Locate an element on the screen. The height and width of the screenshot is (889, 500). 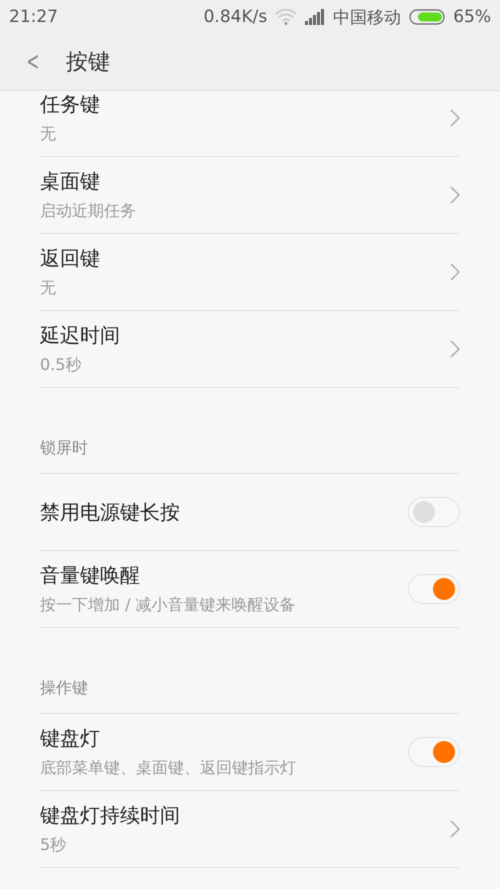
network-speed: 0.84K/s is located at coordinates (236, 17).